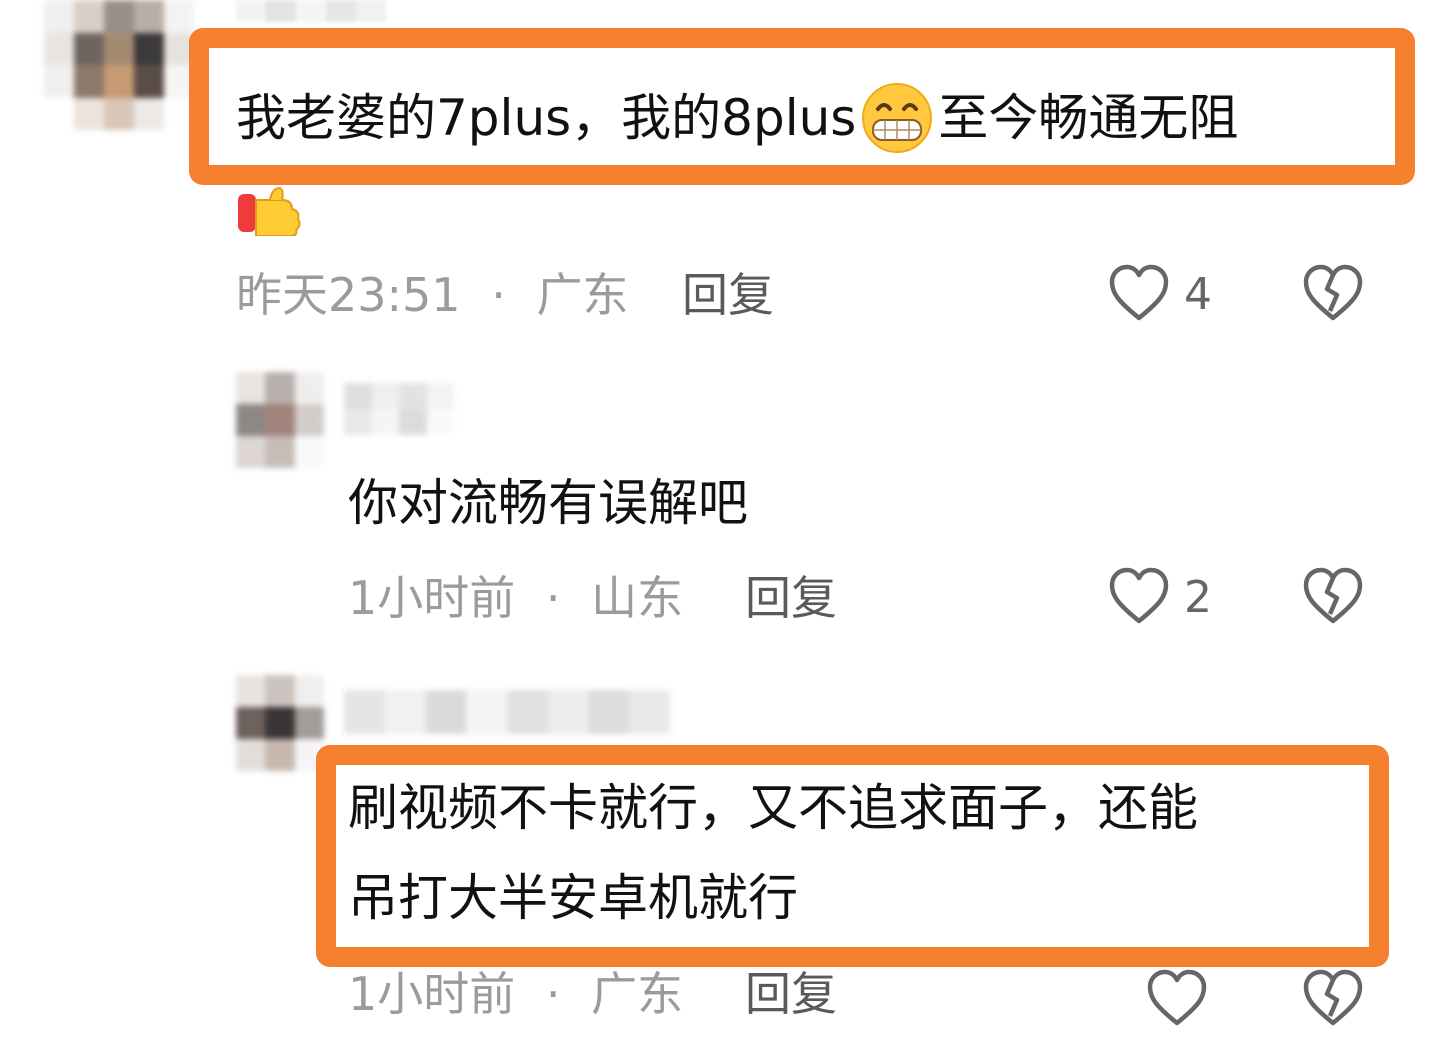  I want to click on like-button, so click(1177, 1000).